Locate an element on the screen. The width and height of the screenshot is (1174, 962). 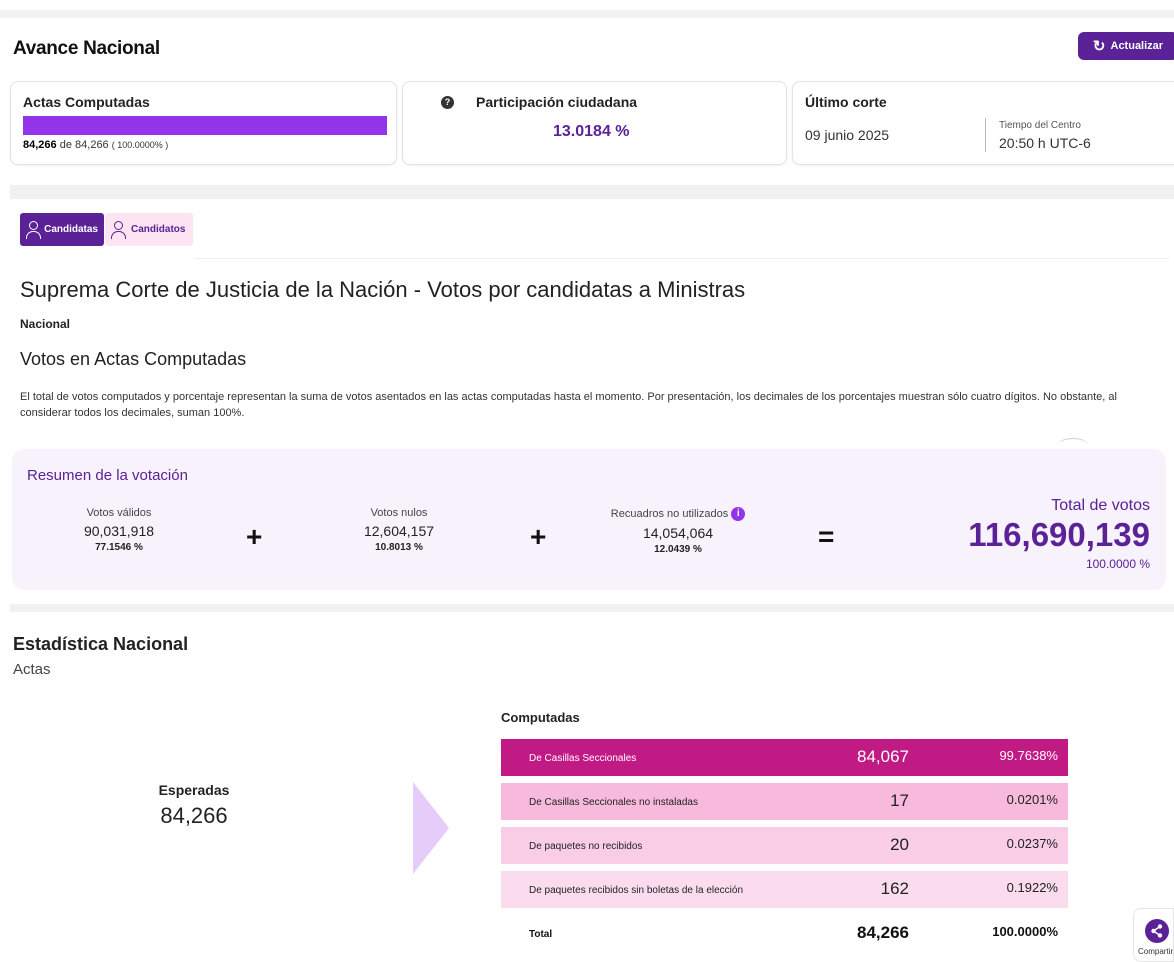
recuadros-value: 14,054,064 is located at coordinates (678, 533).